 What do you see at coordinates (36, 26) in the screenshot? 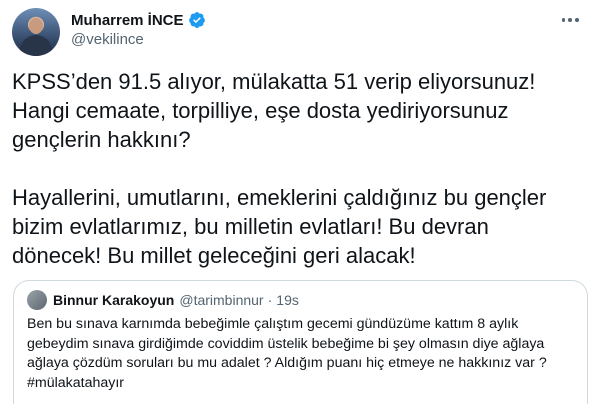
I see `avatar-head` at bounding box center [36, 26].